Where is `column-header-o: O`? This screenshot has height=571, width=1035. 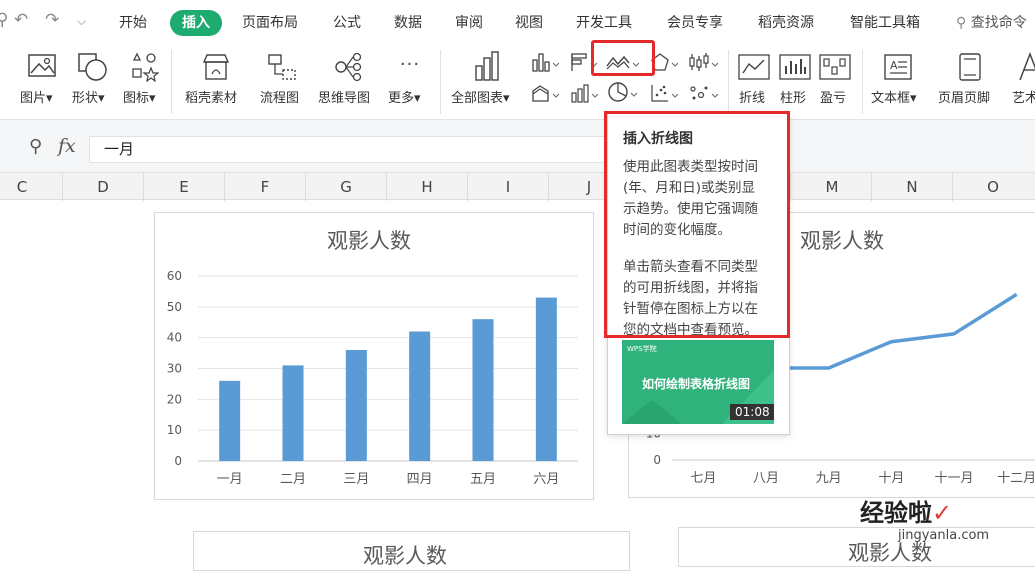
column-header-o: O is located at coordinates (993, 187).